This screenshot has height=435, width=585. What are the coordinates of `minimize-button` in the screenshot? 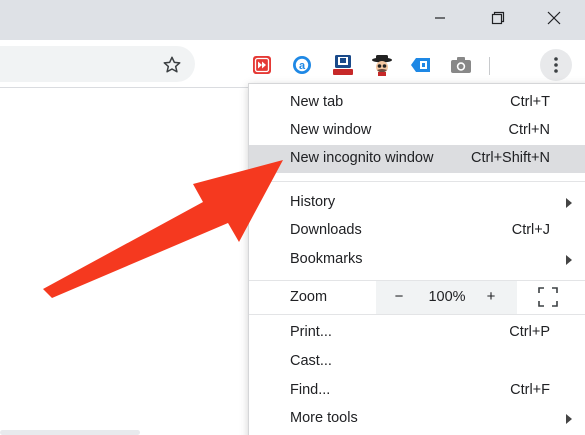 It's located at (440, 18).